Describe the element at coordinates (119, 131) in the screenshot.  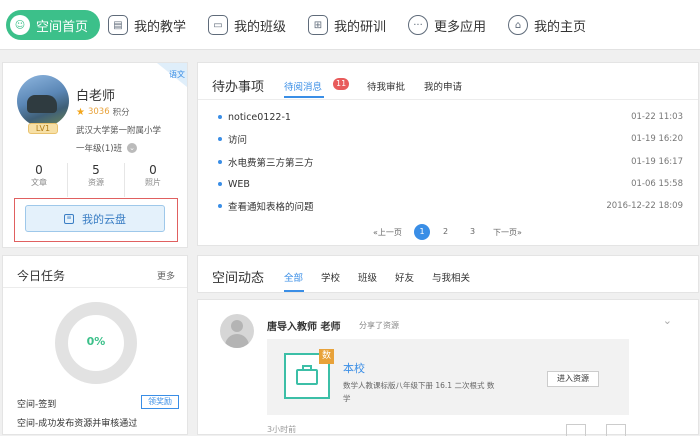
I see `school-name: 武汉大学第一附属小学` at that location.